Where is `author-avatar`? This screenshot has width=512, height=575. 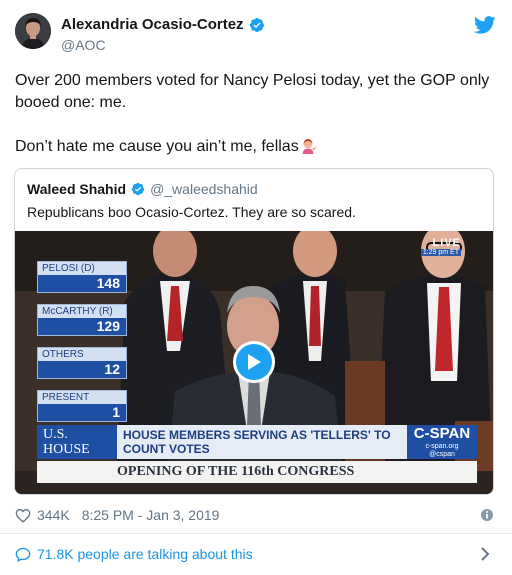
author-avatar is located at coordinates (33, 31).